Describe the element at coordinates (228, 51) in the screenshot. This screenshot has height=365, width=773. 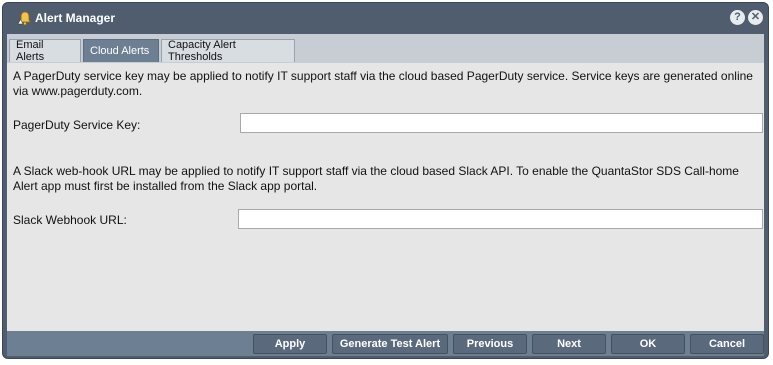
I see `tab-capacity-alert-thresholds: Capacity Alert Thresholds` at that location.